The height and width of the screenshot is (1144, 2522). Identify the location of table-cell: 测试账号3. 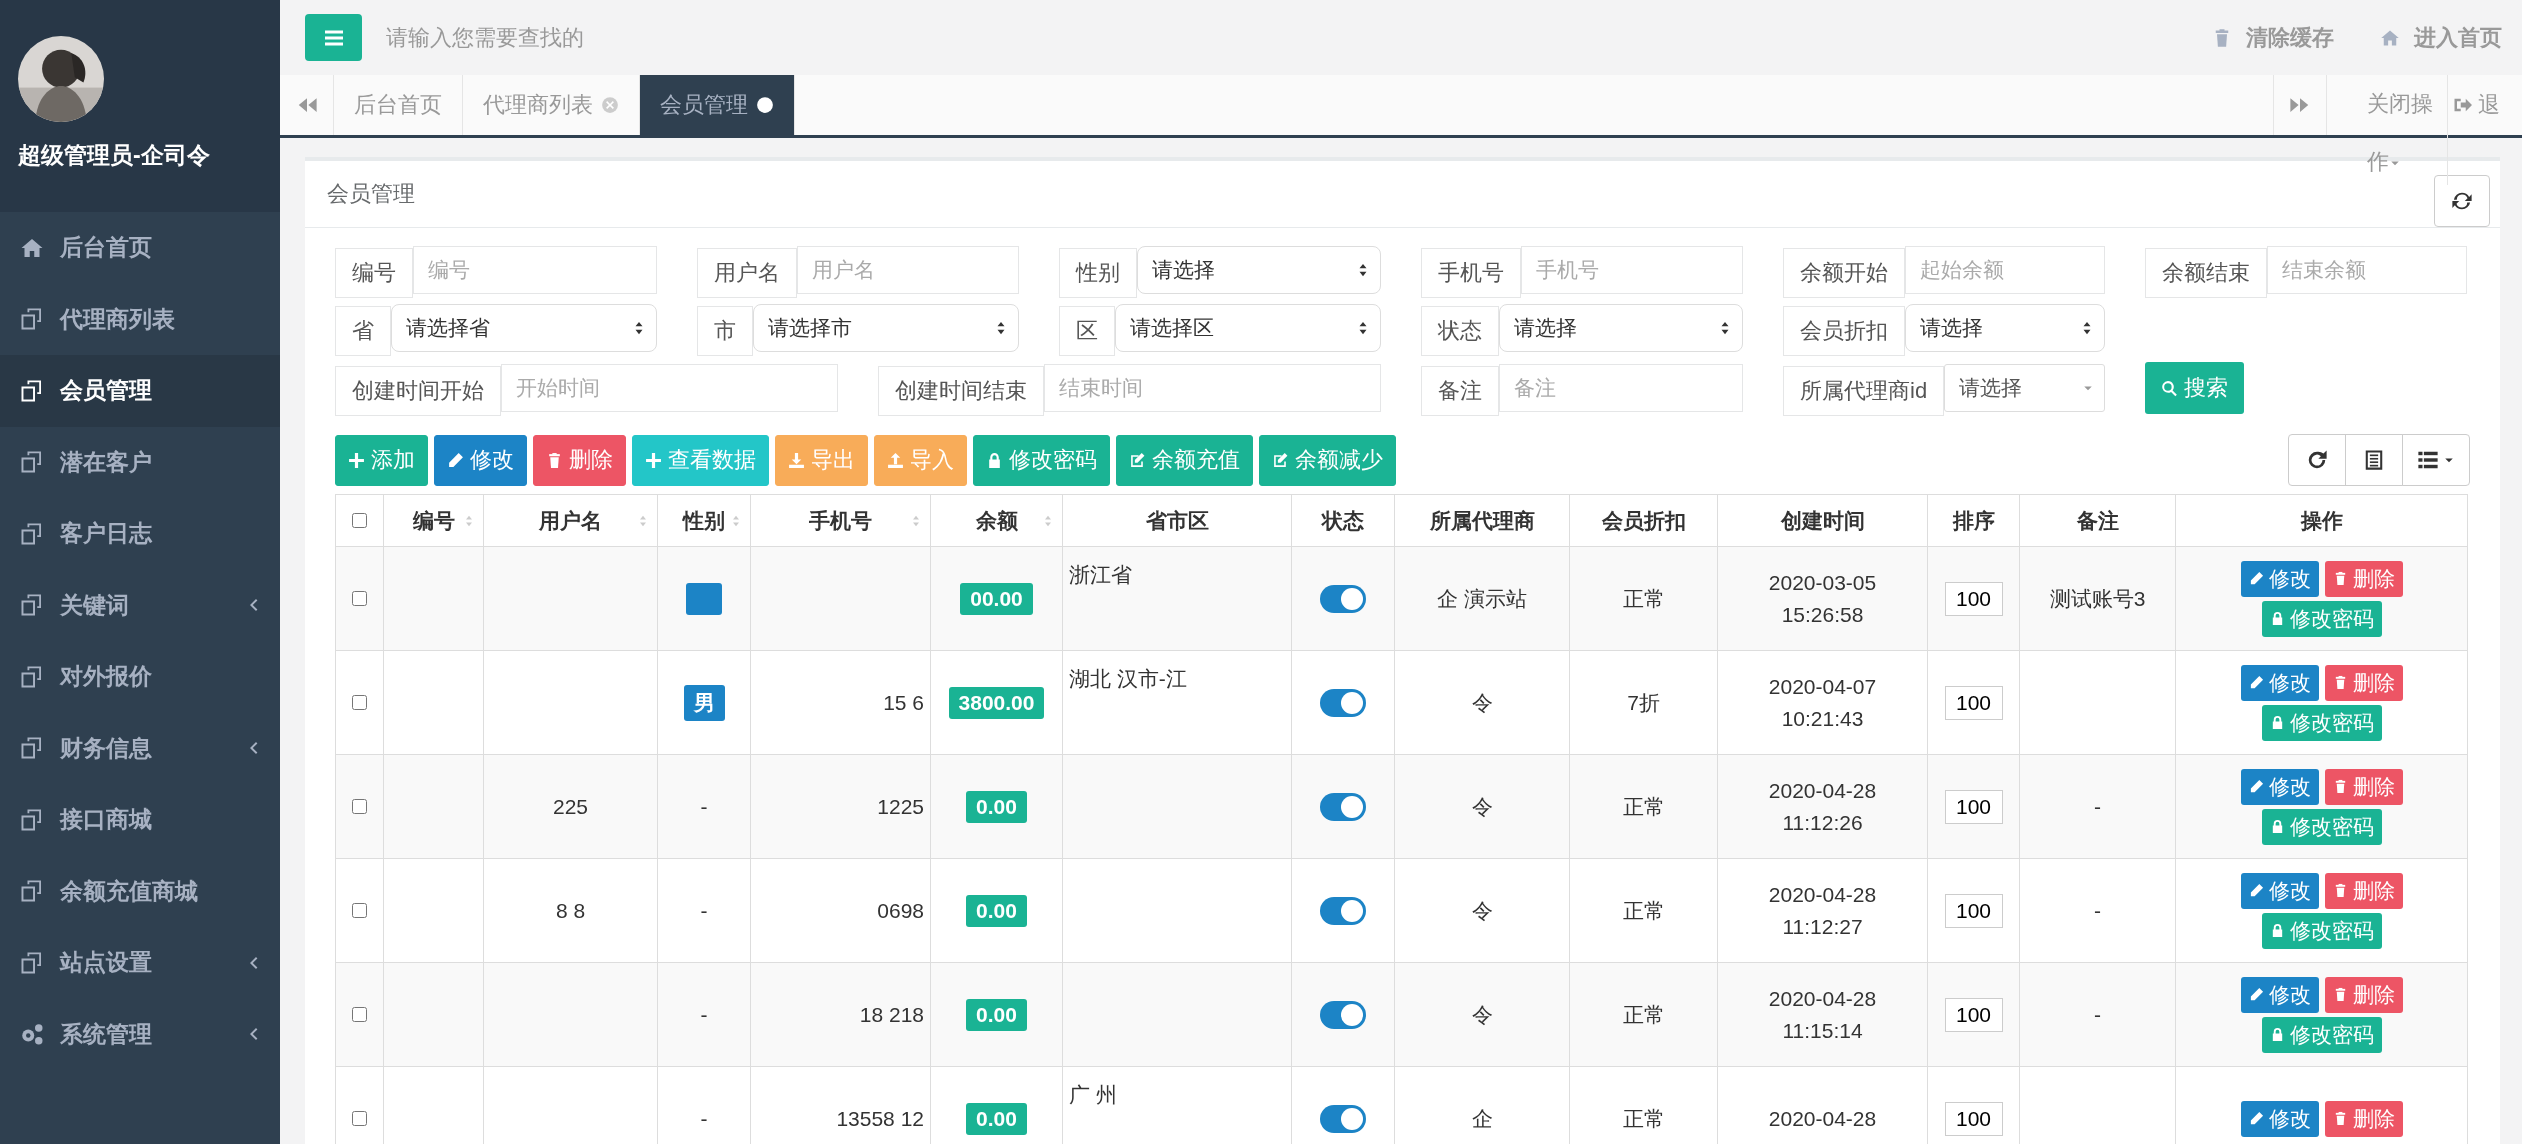
(2097, 598).